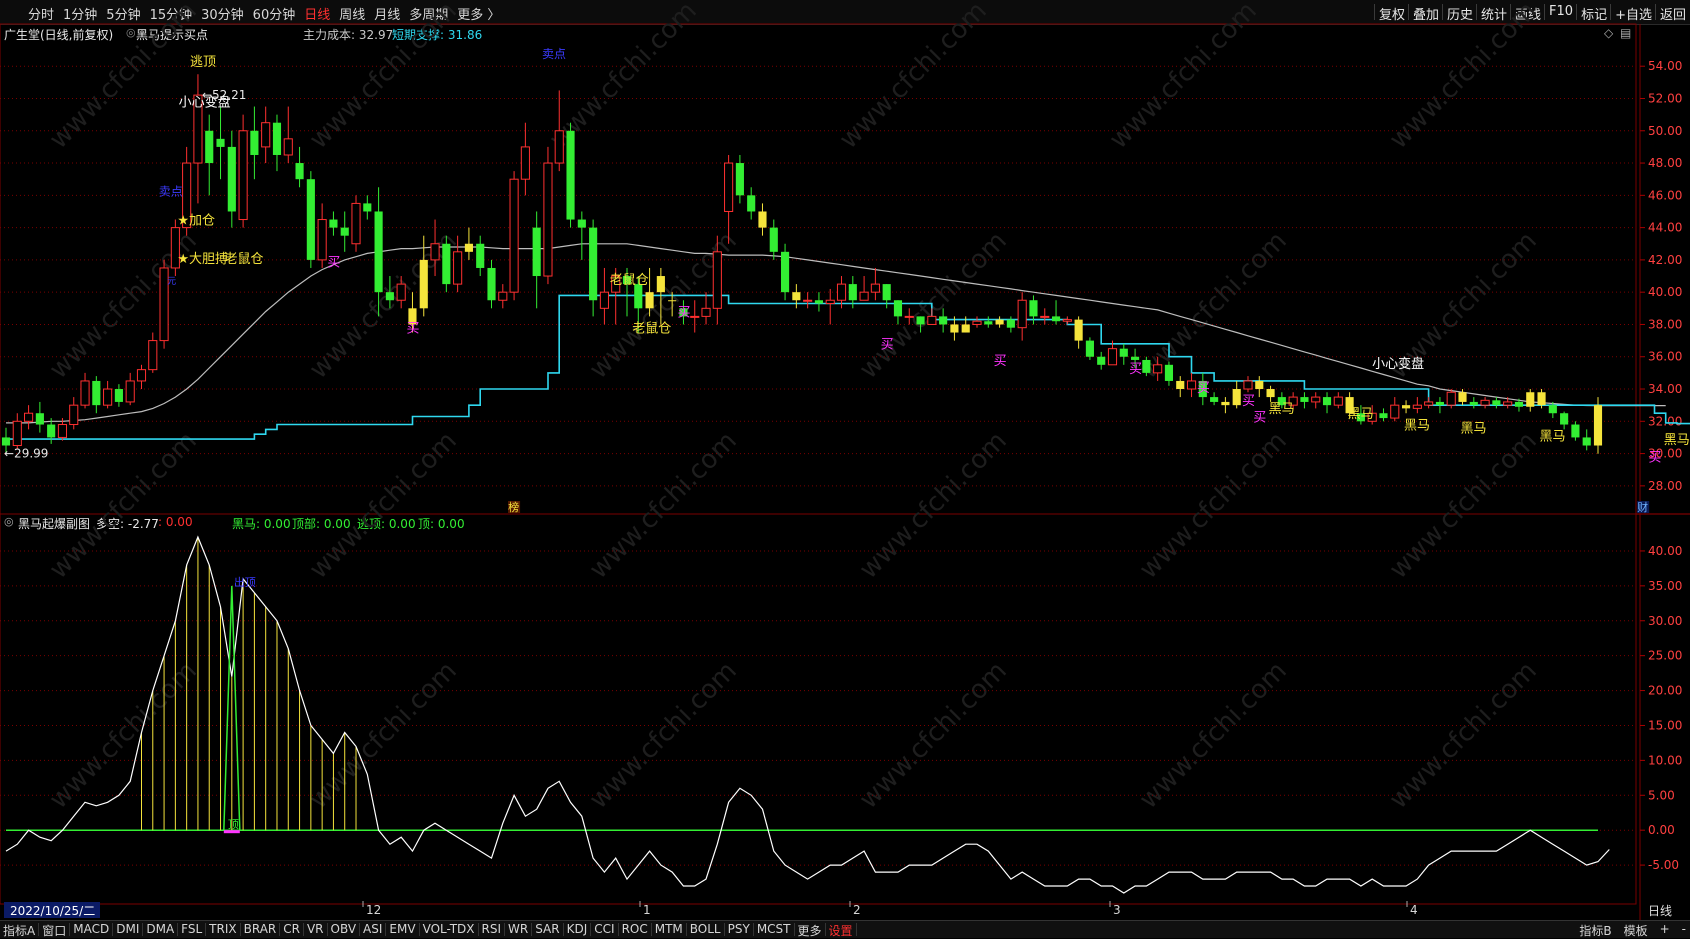  I want to click on annotation-xiaoxin-2: 小心变盘, so click(1398, 364).